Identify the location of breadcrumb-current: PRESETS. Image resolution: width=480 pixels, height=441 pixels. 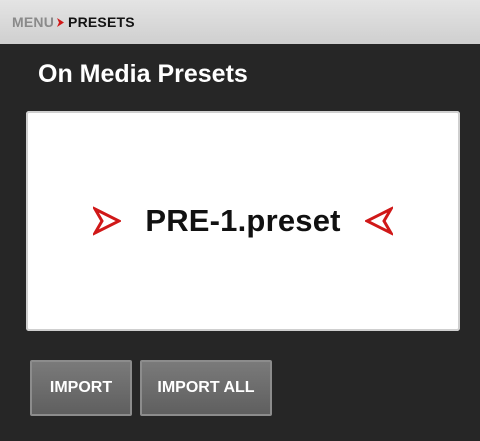
(101, 22).